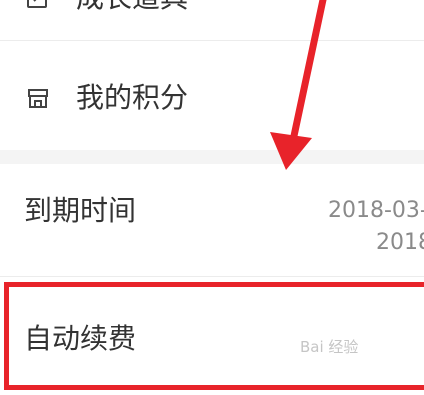  Describe the element at coordinates (400, 242) in the screenshot. I see `expiry-date-line2: 2018` at that location.